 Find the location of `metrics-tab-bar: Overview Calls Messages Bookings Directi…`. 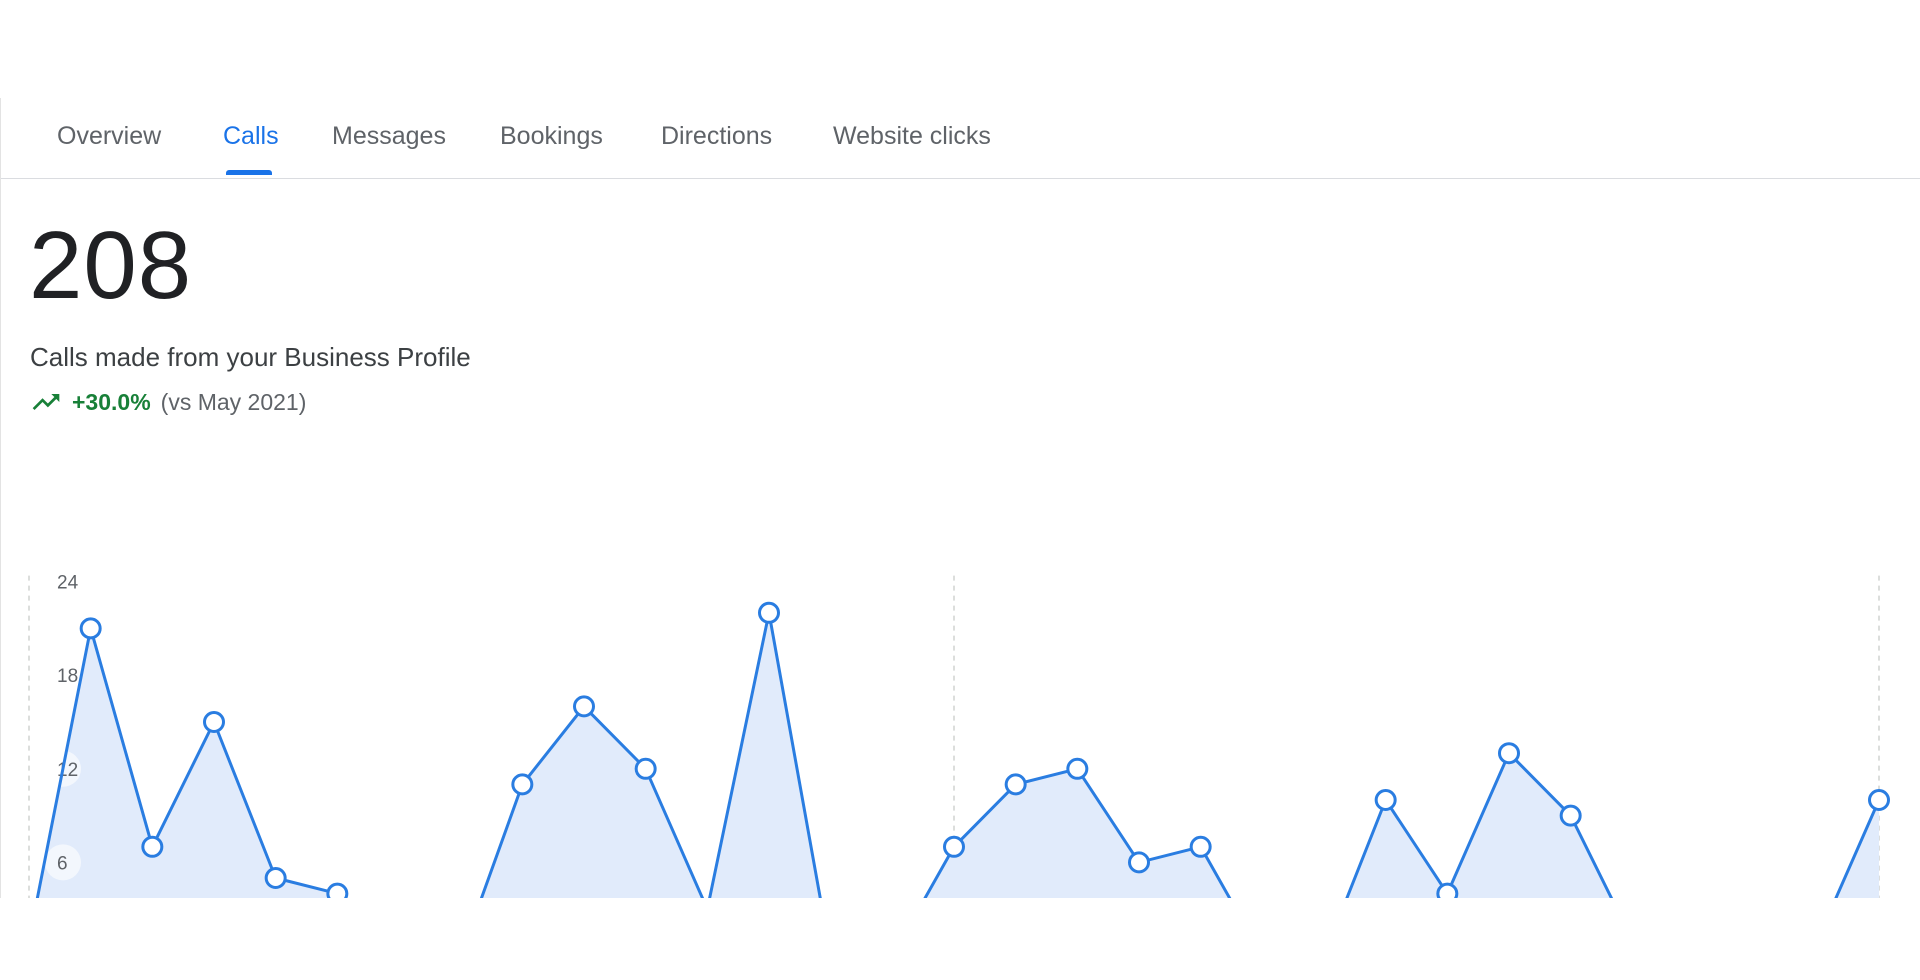

metrics-tab-bar: Overview Calls Messages Bookings Directi… is located at coordinates (960, 138).